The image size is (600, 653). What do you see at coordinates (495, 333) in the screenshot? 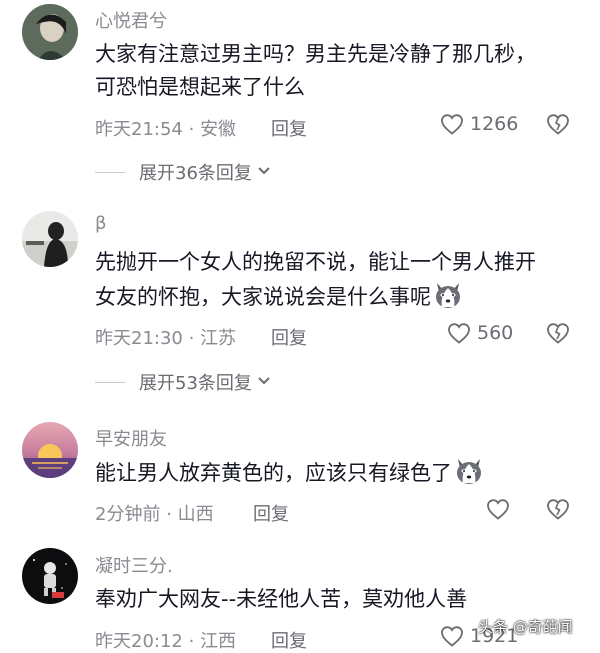
I see `like-count: 560` at bounding box center [495, 333].